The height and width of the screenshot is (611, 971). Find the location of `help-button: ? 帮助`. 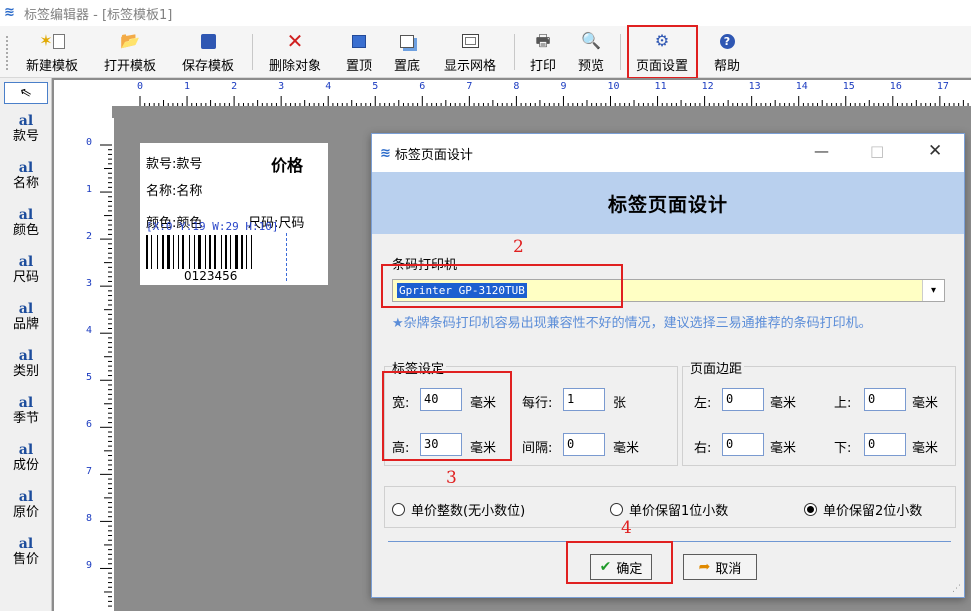

help-button: ? 帮助 is located at coordinates (727, 52).